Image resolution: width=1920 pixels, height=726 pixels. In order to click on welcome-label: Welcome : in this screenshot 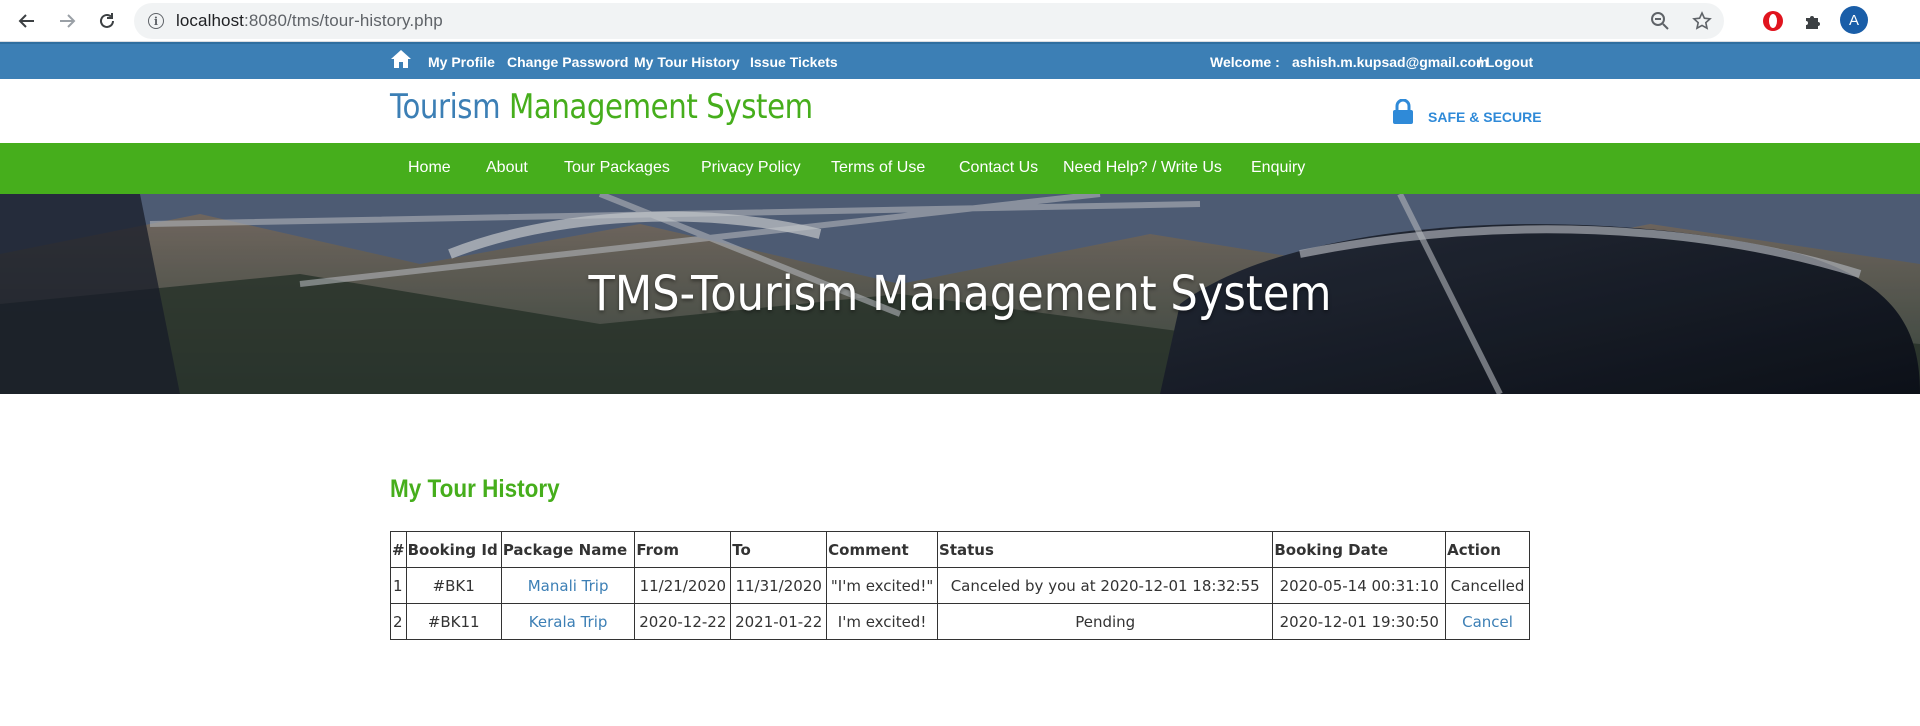, I will do `click(1245, 62)`.